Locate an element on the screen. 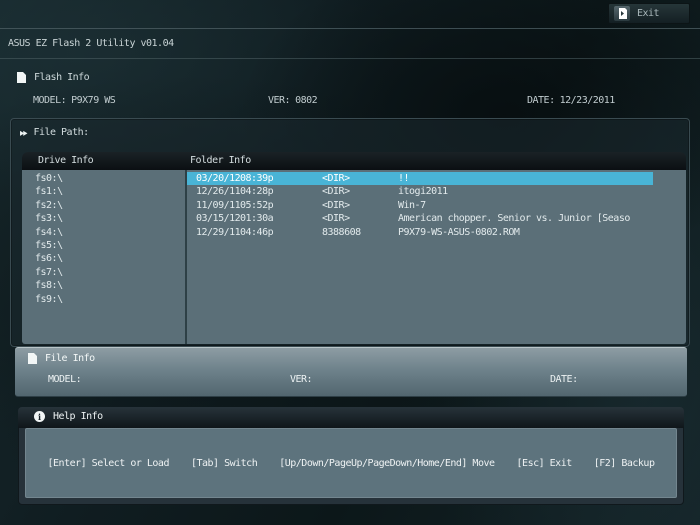 The height and width of the screenshot is (525, 700). double-chevron-icon: ▶▶ is located at coordinates (24, 132).